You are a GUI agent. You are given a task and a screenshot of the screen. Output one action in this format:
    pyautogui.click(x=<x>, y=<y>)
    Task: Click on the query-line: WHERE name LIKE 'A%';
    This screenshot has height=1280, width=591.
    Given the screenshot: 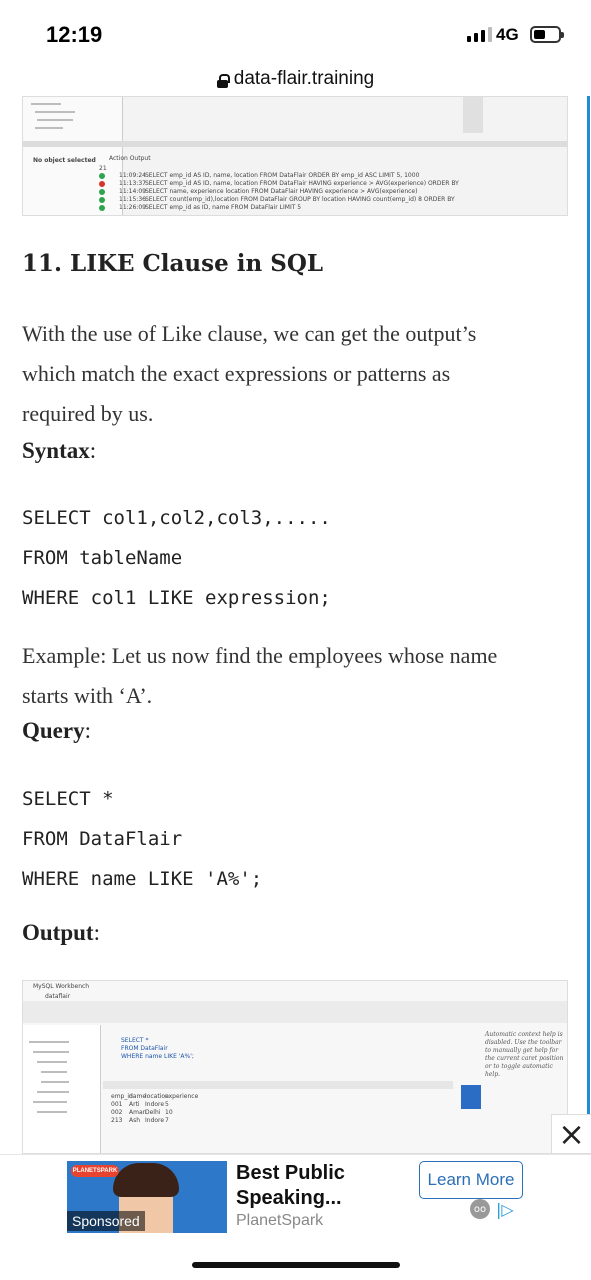 What is the action you would take?
    pyautogui.click(x=157, y=1056)
    